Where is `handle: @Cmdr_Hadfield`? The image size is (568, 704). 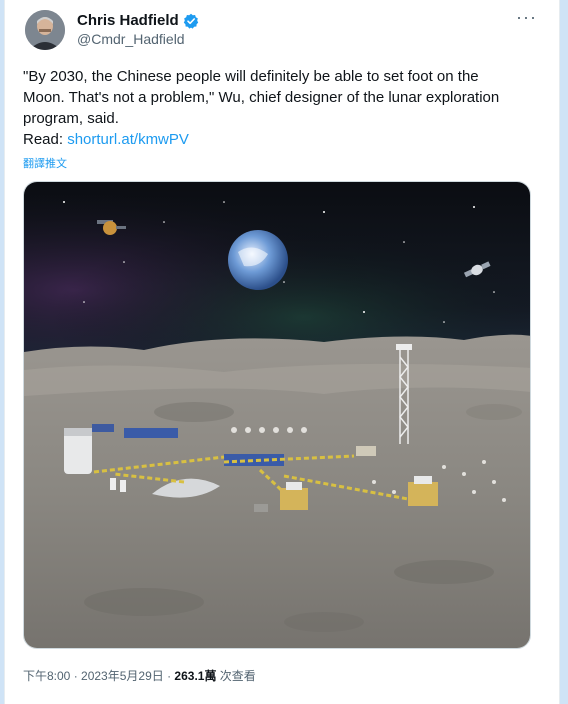 handle: @Cmdr_Hadfield is located at coordinates (131, 39).